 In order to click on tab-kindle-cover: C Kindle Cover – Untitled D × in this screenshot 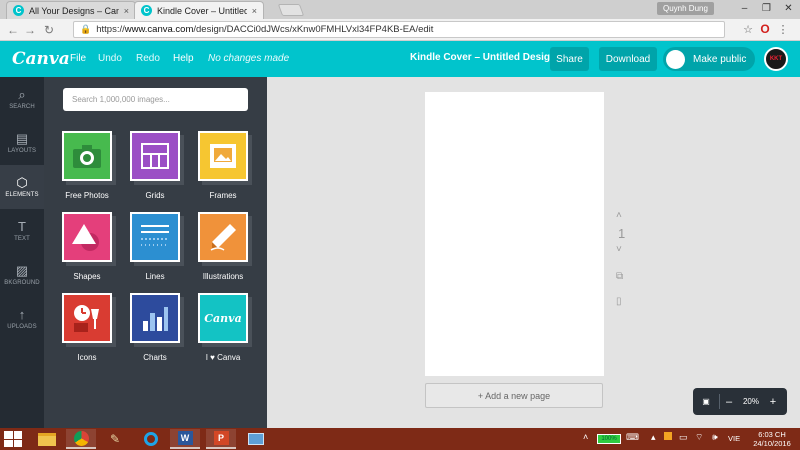, I will do `click(199, 10)`.